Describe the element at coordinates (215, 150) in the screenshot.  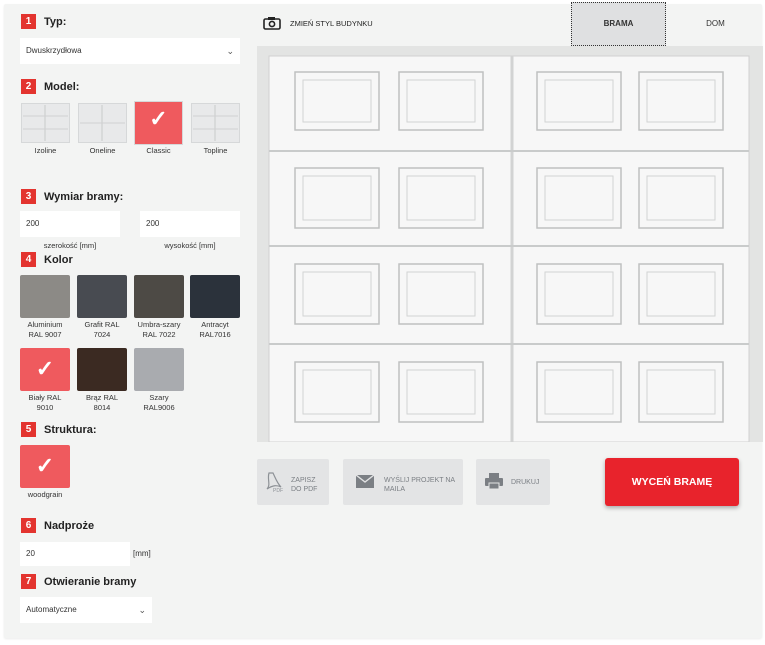
I see `model-label: Topline` at that location.